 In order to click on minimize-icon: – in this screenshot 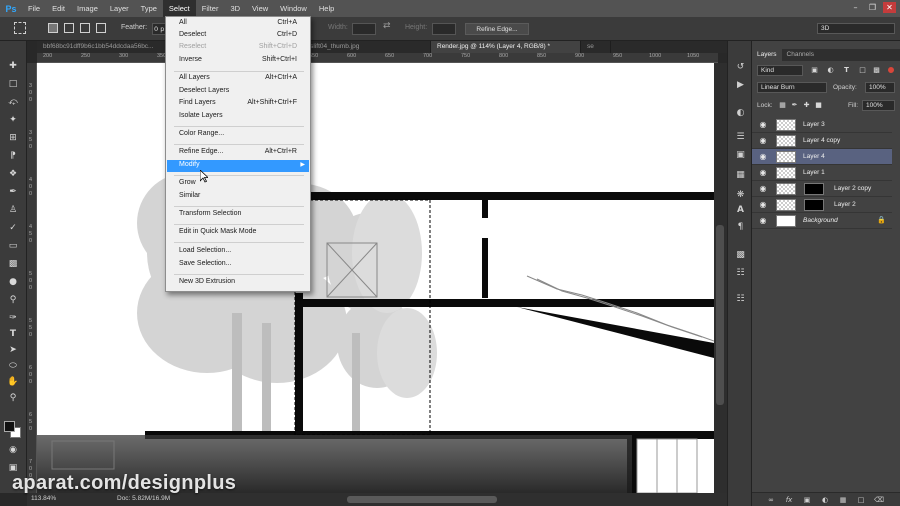, I will do `click(855, 7)`.